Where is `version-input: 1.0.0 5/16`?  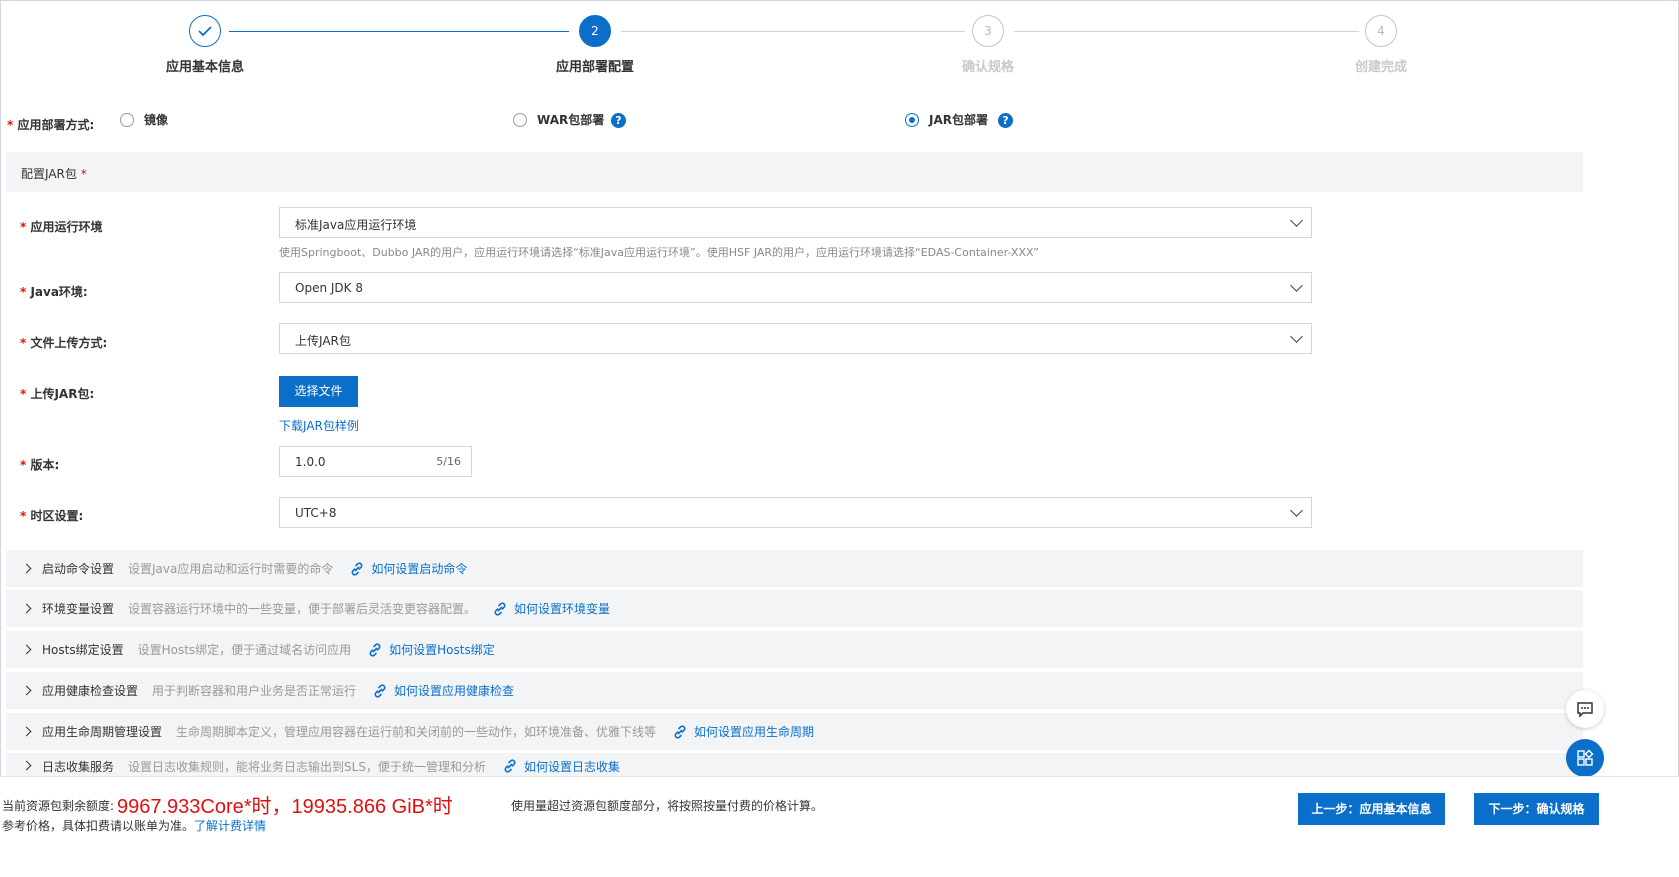 version-input: 1.0.0 5/16 is located at coordinates (375, 461).